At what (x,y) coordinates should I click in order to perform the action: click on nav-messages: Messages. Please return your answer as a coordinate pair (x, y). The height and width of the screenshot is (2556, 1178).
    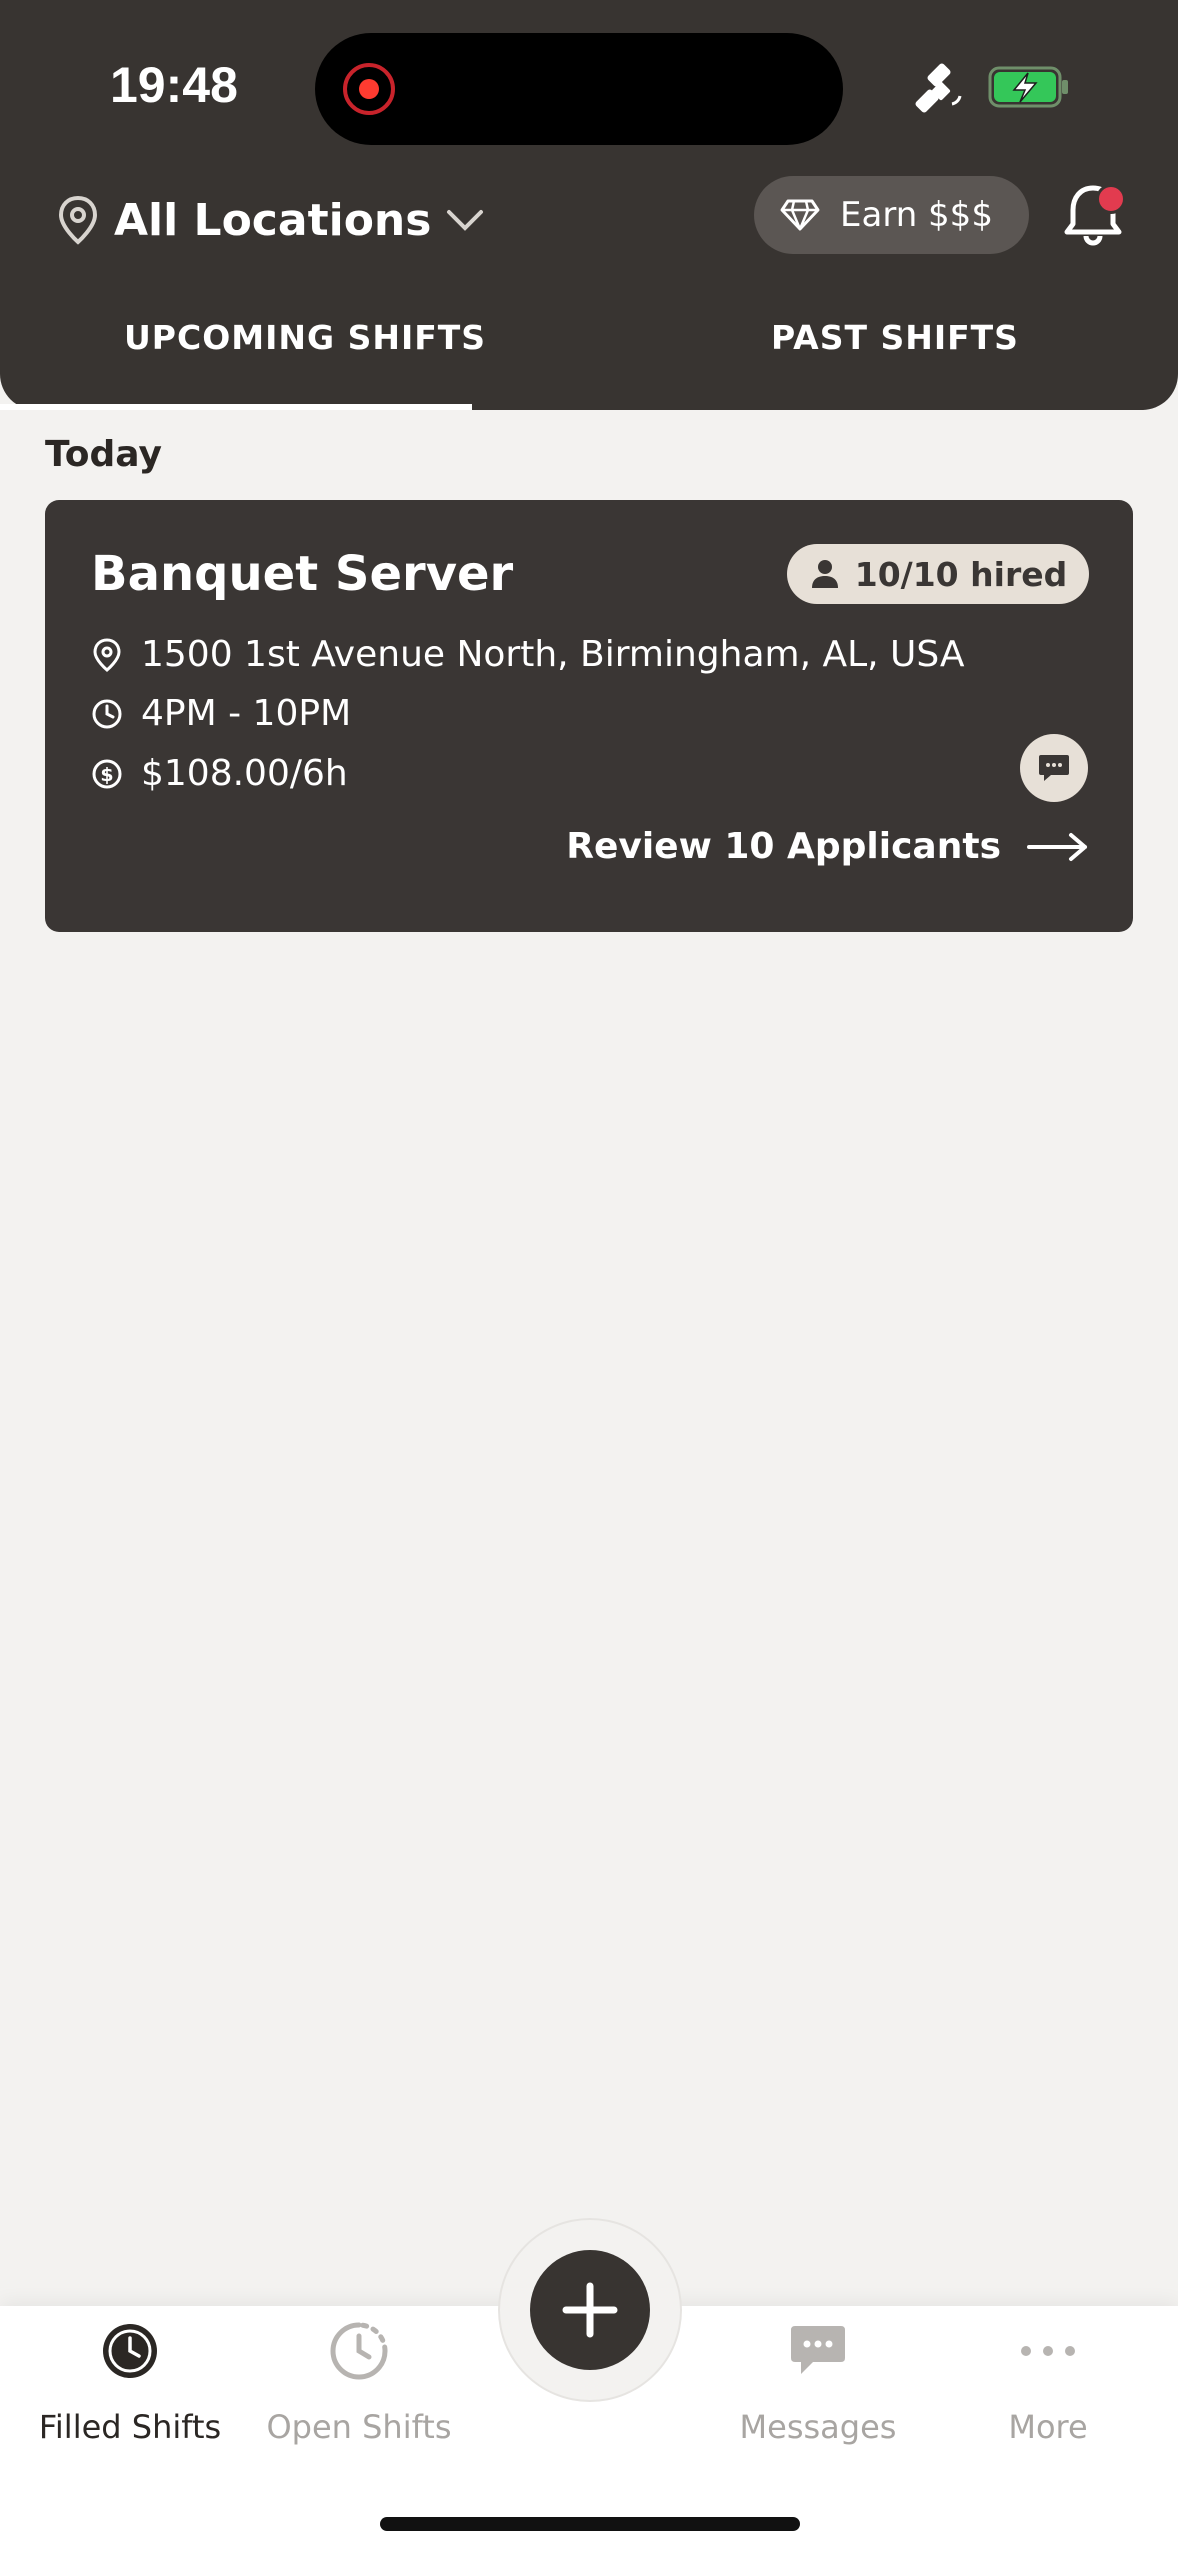
    Looking at the image, I should click on (818, 2383).